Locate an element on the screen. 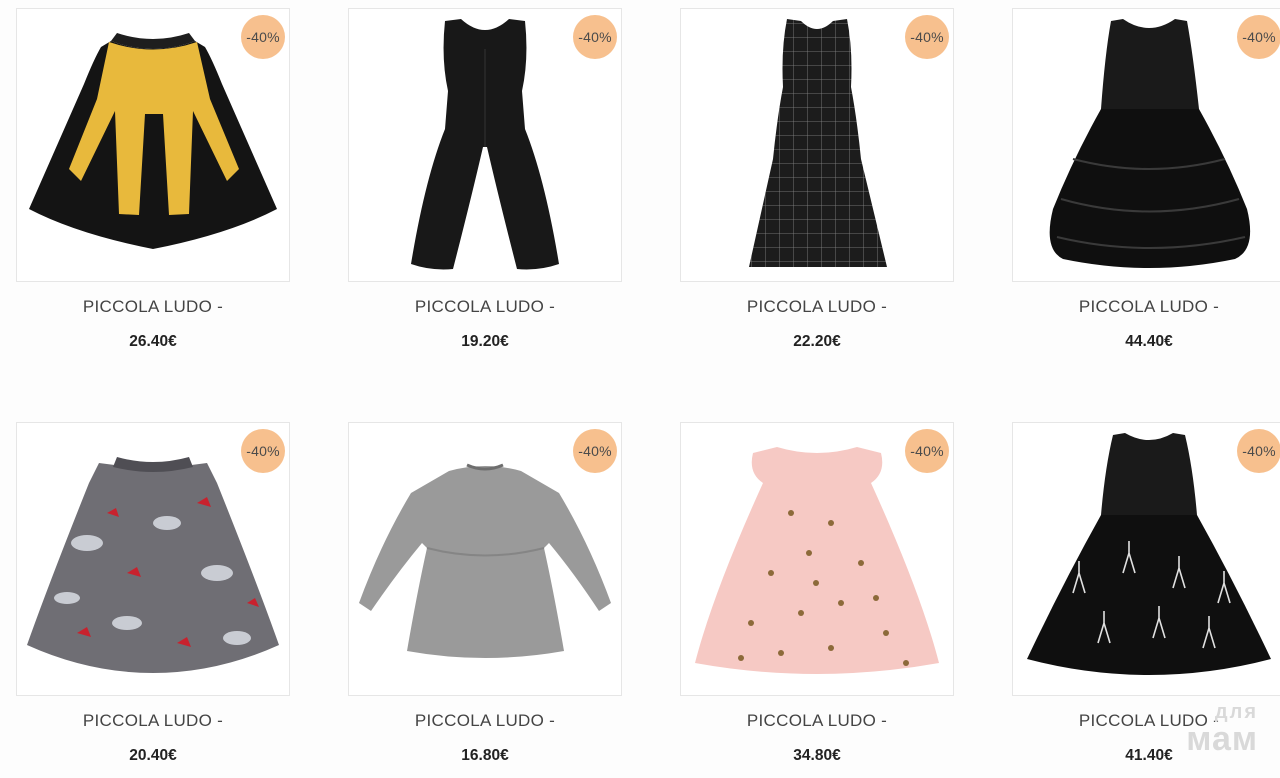 Image resolution: width=1280 pixels, height=778 pixels. product-card: -40% PICCOLA LUDO - 22.20€ is located at coordinates (817, 179).